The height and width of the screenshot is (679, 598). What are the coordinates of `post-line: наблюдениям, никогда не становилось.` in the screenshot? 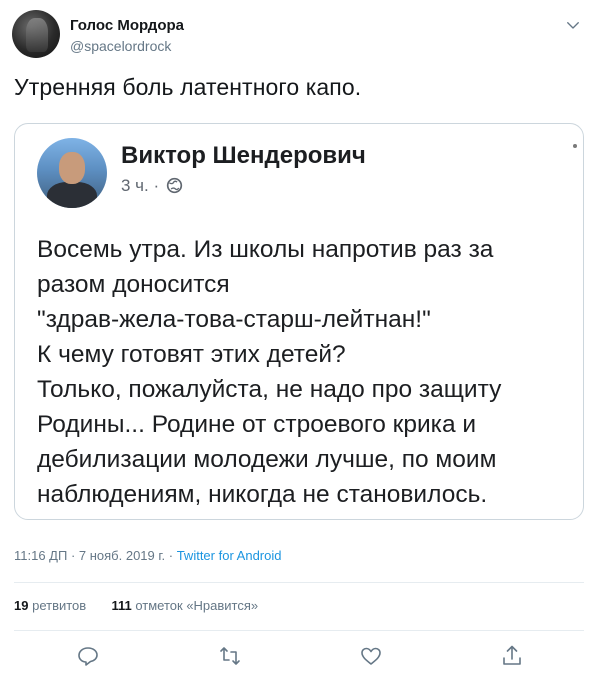 It's located at (262, 494).